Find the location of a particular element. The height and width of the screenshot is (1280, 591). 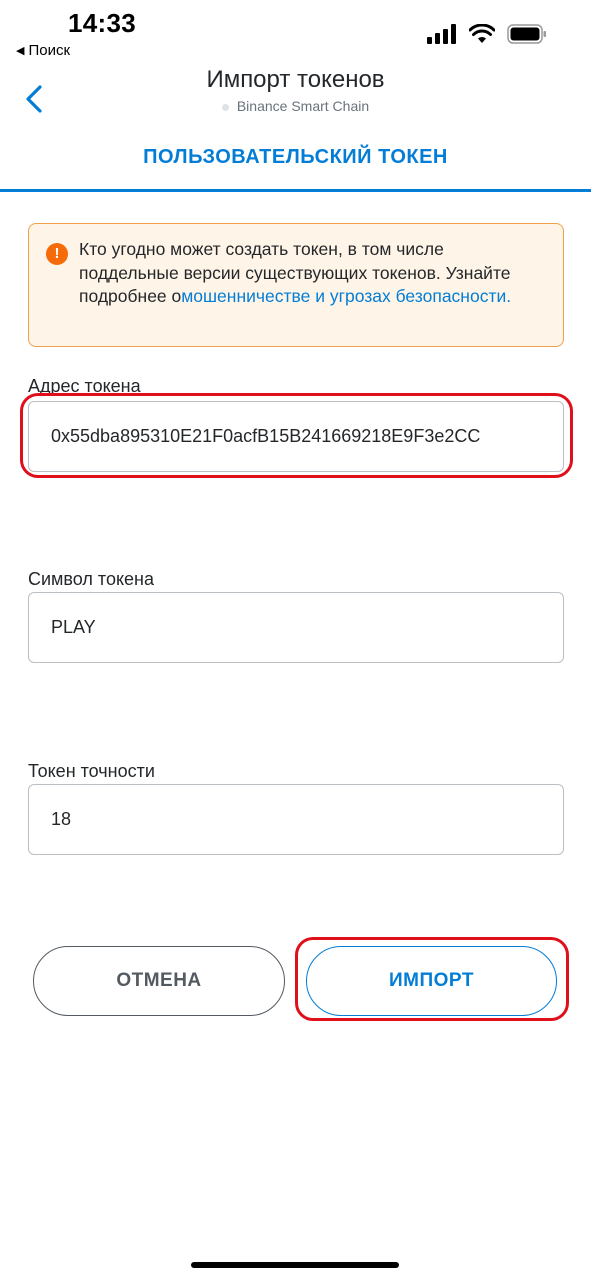

back-triangle-icon: ◀ is located at coordinates (20, 51).